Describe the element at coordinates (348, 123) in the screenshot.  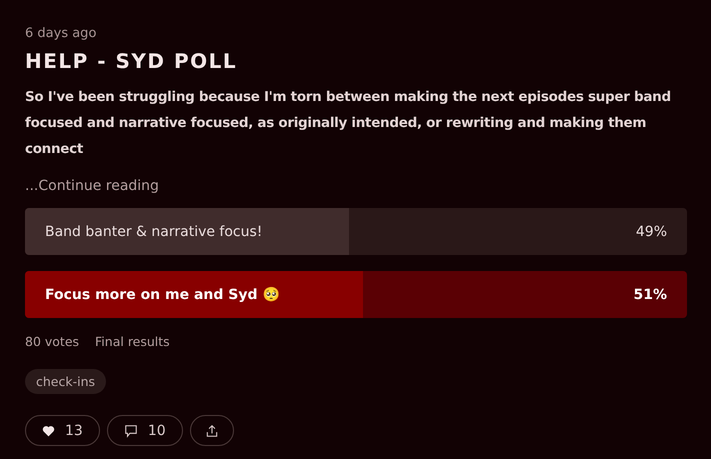
I see `post-body: So I've been struggling because I'm torn between making the next episodes super band focused and narrative focused, as originally intended, or rewriting and making them connect` at that location.